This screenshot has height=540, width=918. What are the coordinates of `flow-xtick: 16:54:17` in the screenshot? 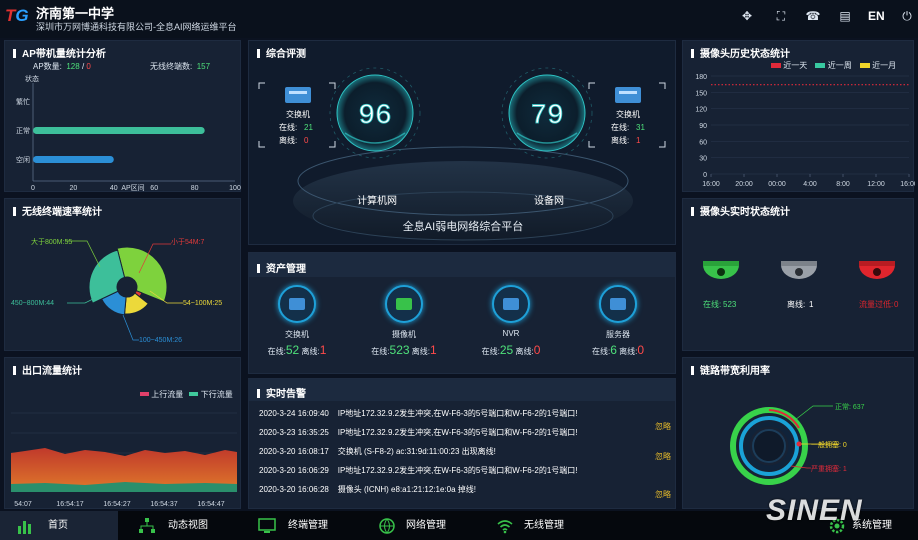 It's located at (69, 504).